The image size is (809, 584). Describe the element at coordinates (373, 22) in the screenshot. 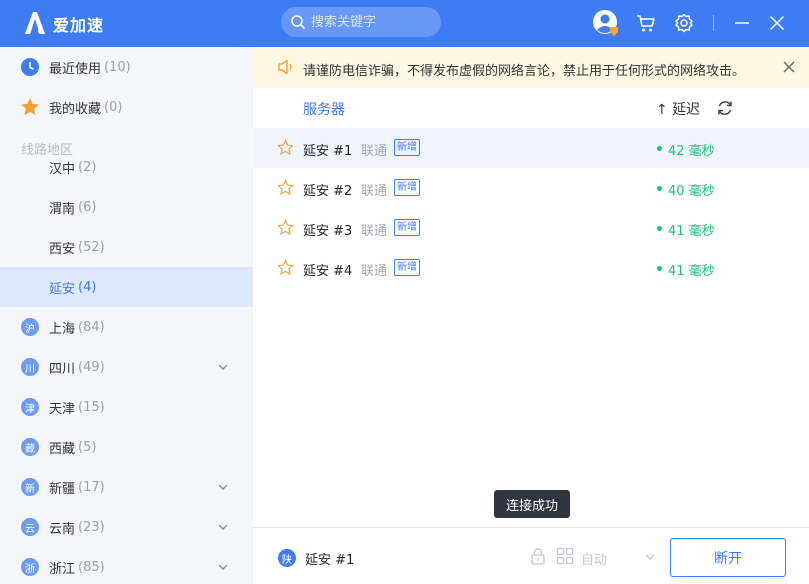

I see `search-input` at that location.